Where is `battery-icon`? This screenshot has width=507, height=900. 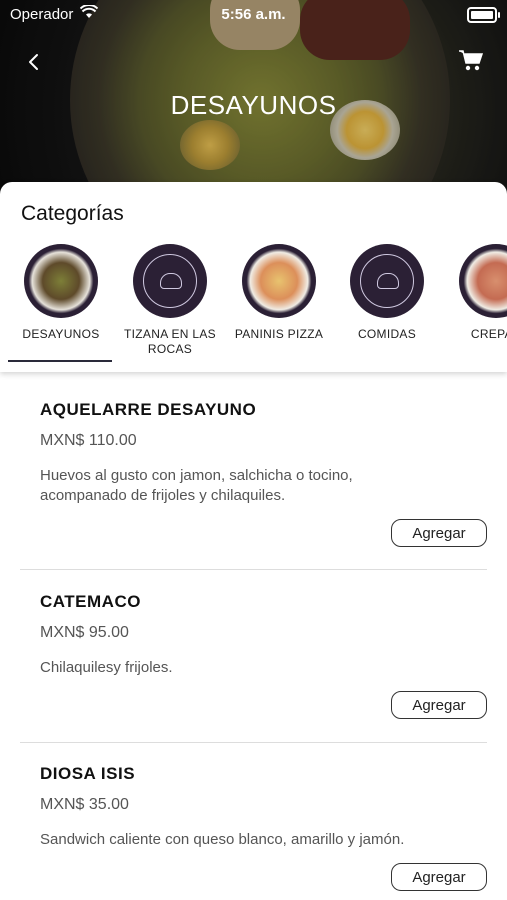 battery-icon is located at coordinates (483, 15).